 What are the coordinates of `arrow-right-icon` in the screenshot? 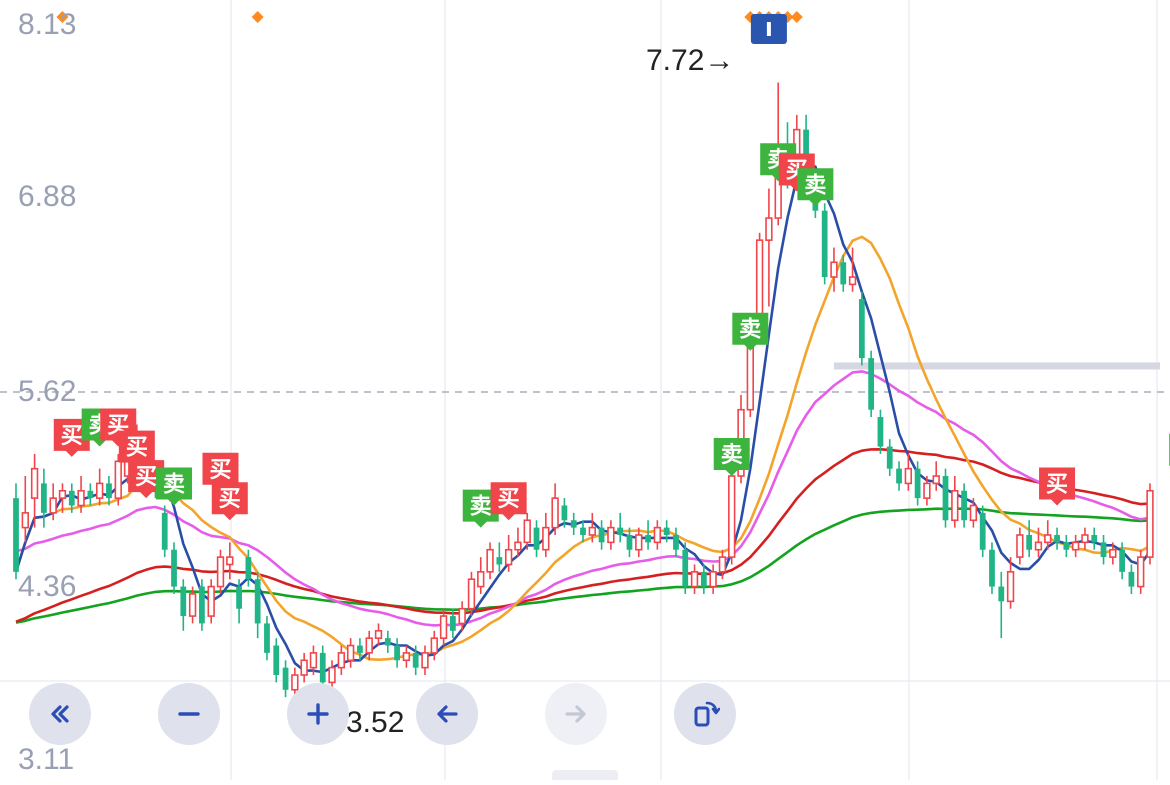 It's located at (575, 714).